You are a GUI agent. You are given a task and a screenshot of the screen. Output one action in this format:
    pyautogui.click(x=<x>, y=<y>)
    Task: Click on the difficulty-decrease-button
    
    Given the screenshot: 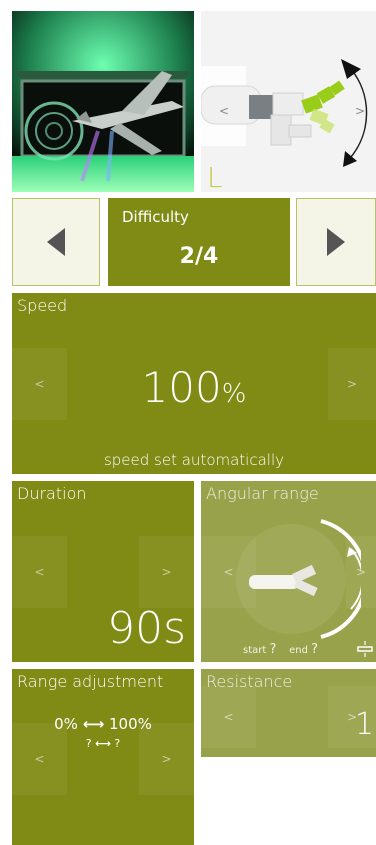 What is the action you would take?
    pyautogui.click(x=56, y=242)
    